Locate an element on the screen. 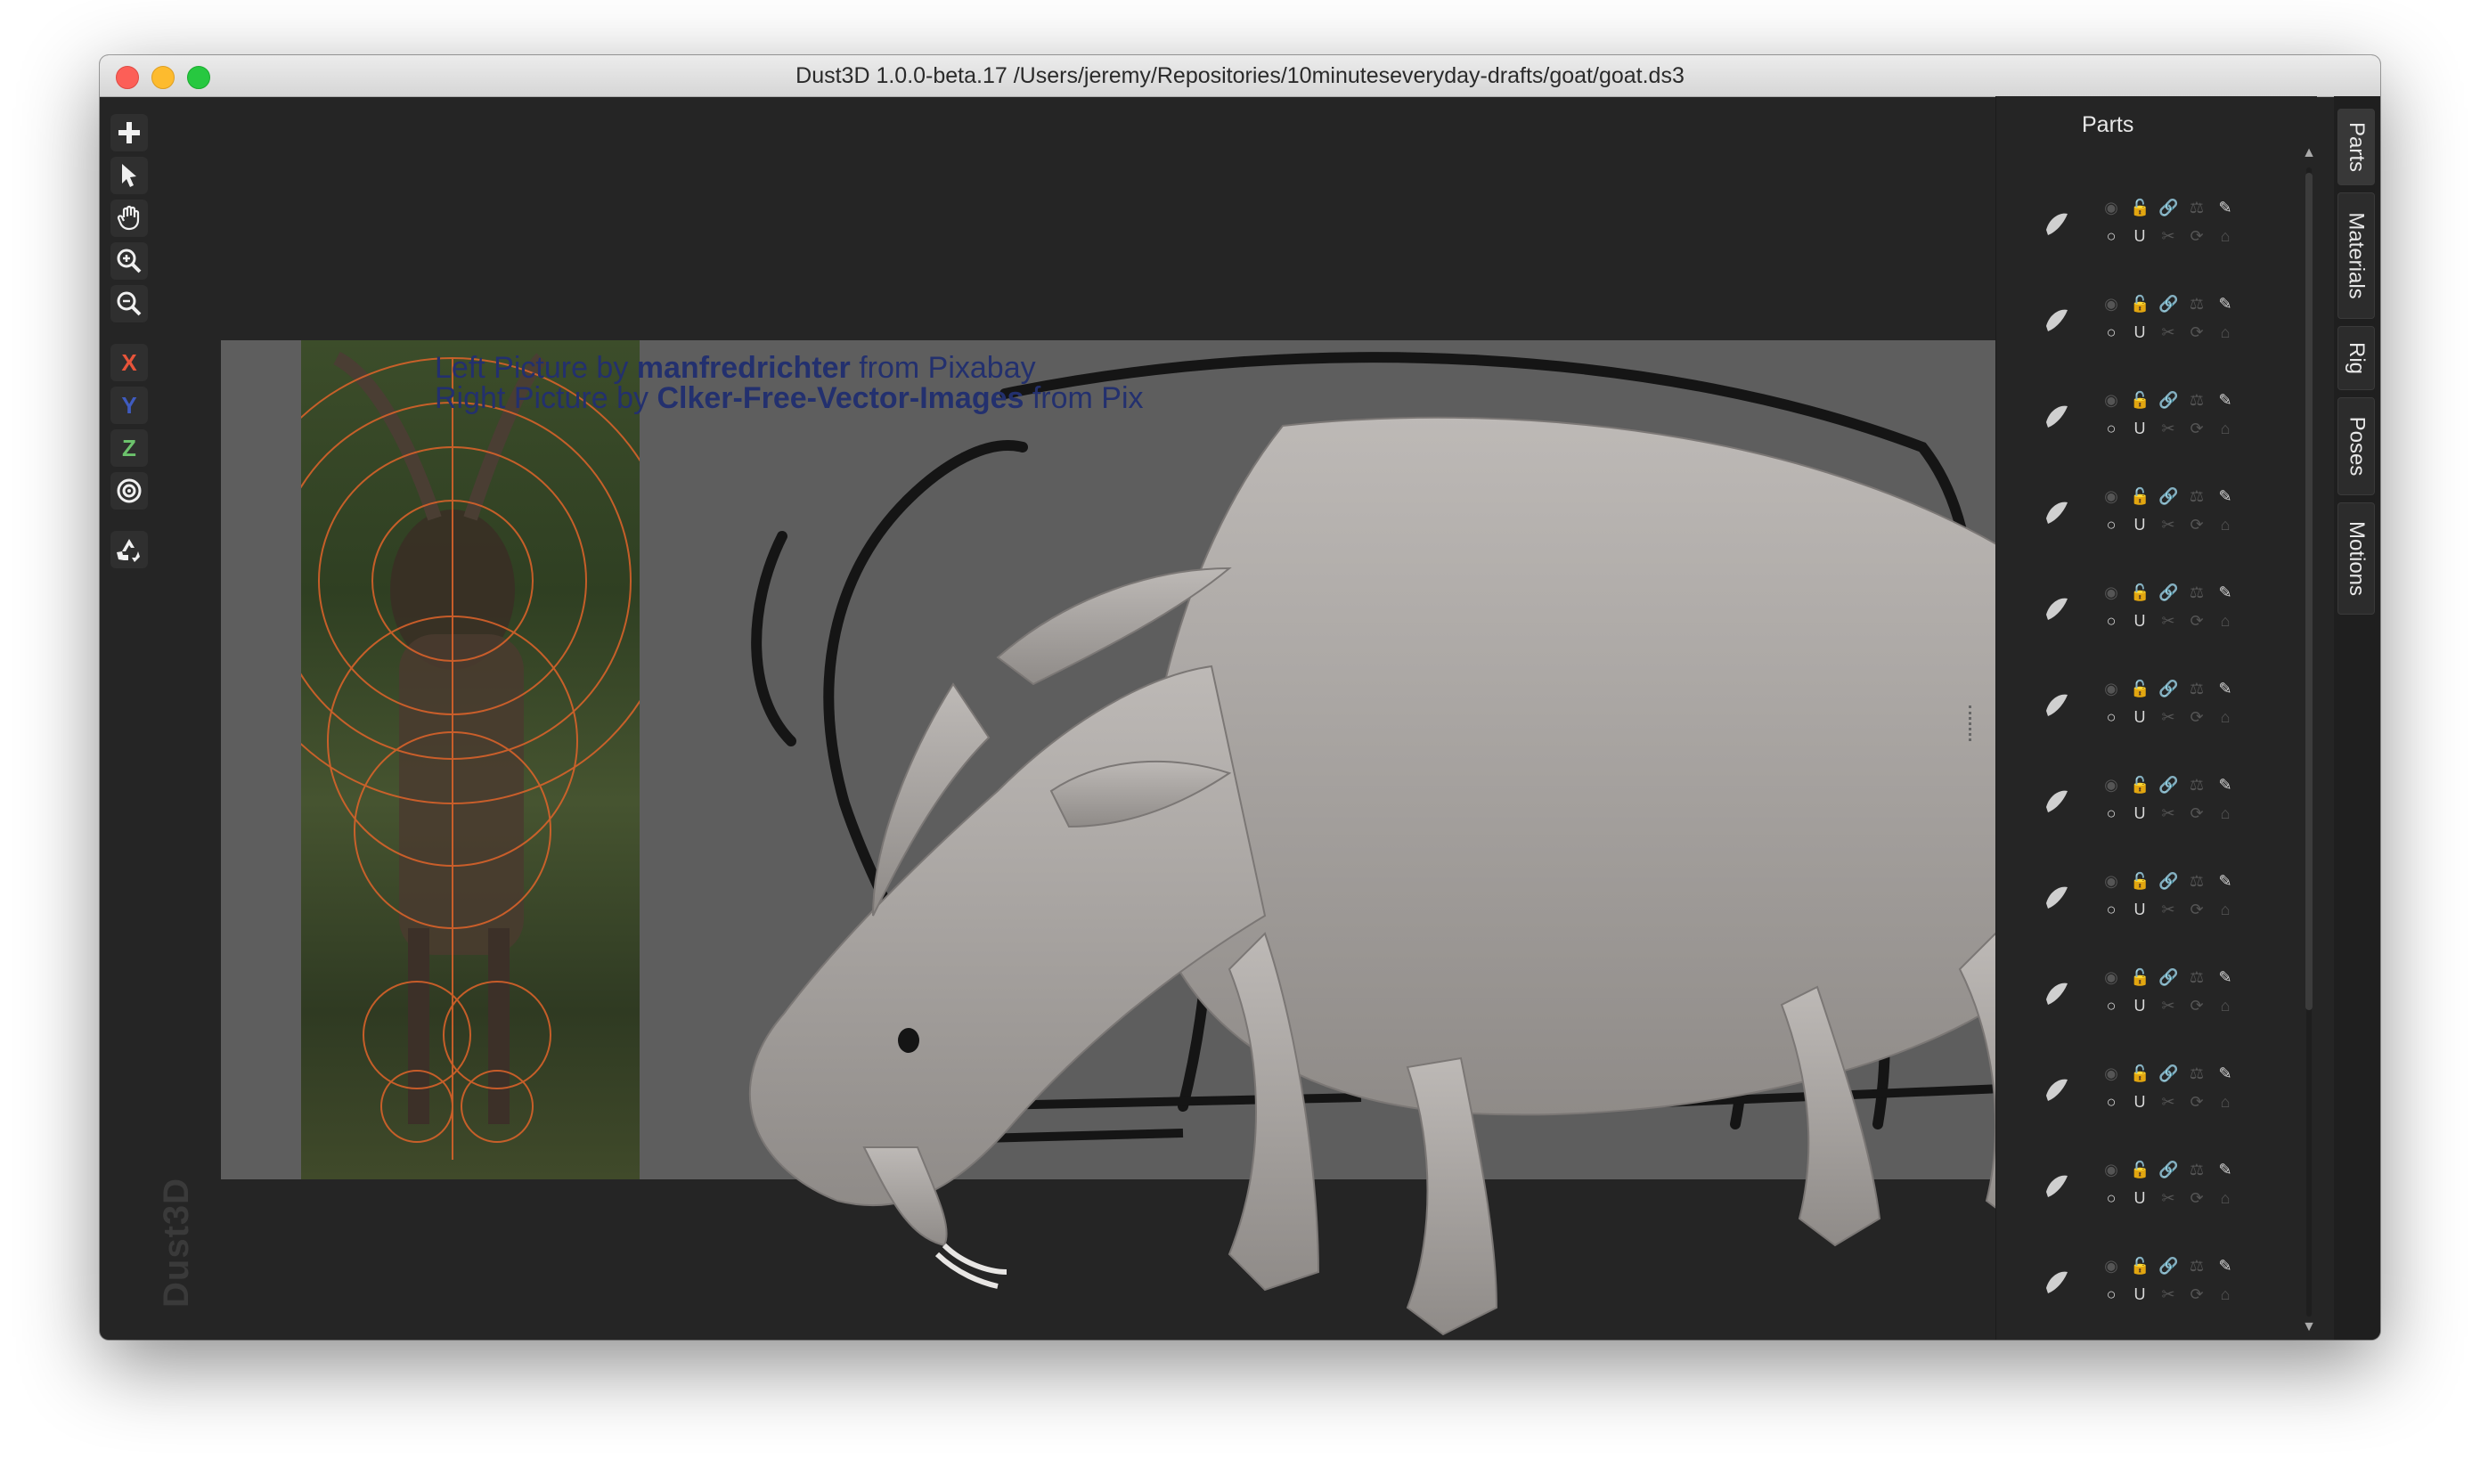 The width and height of the screenshot is (2480, 1484). z-axis-lock-button: Z is located at coordinates (129, 448).